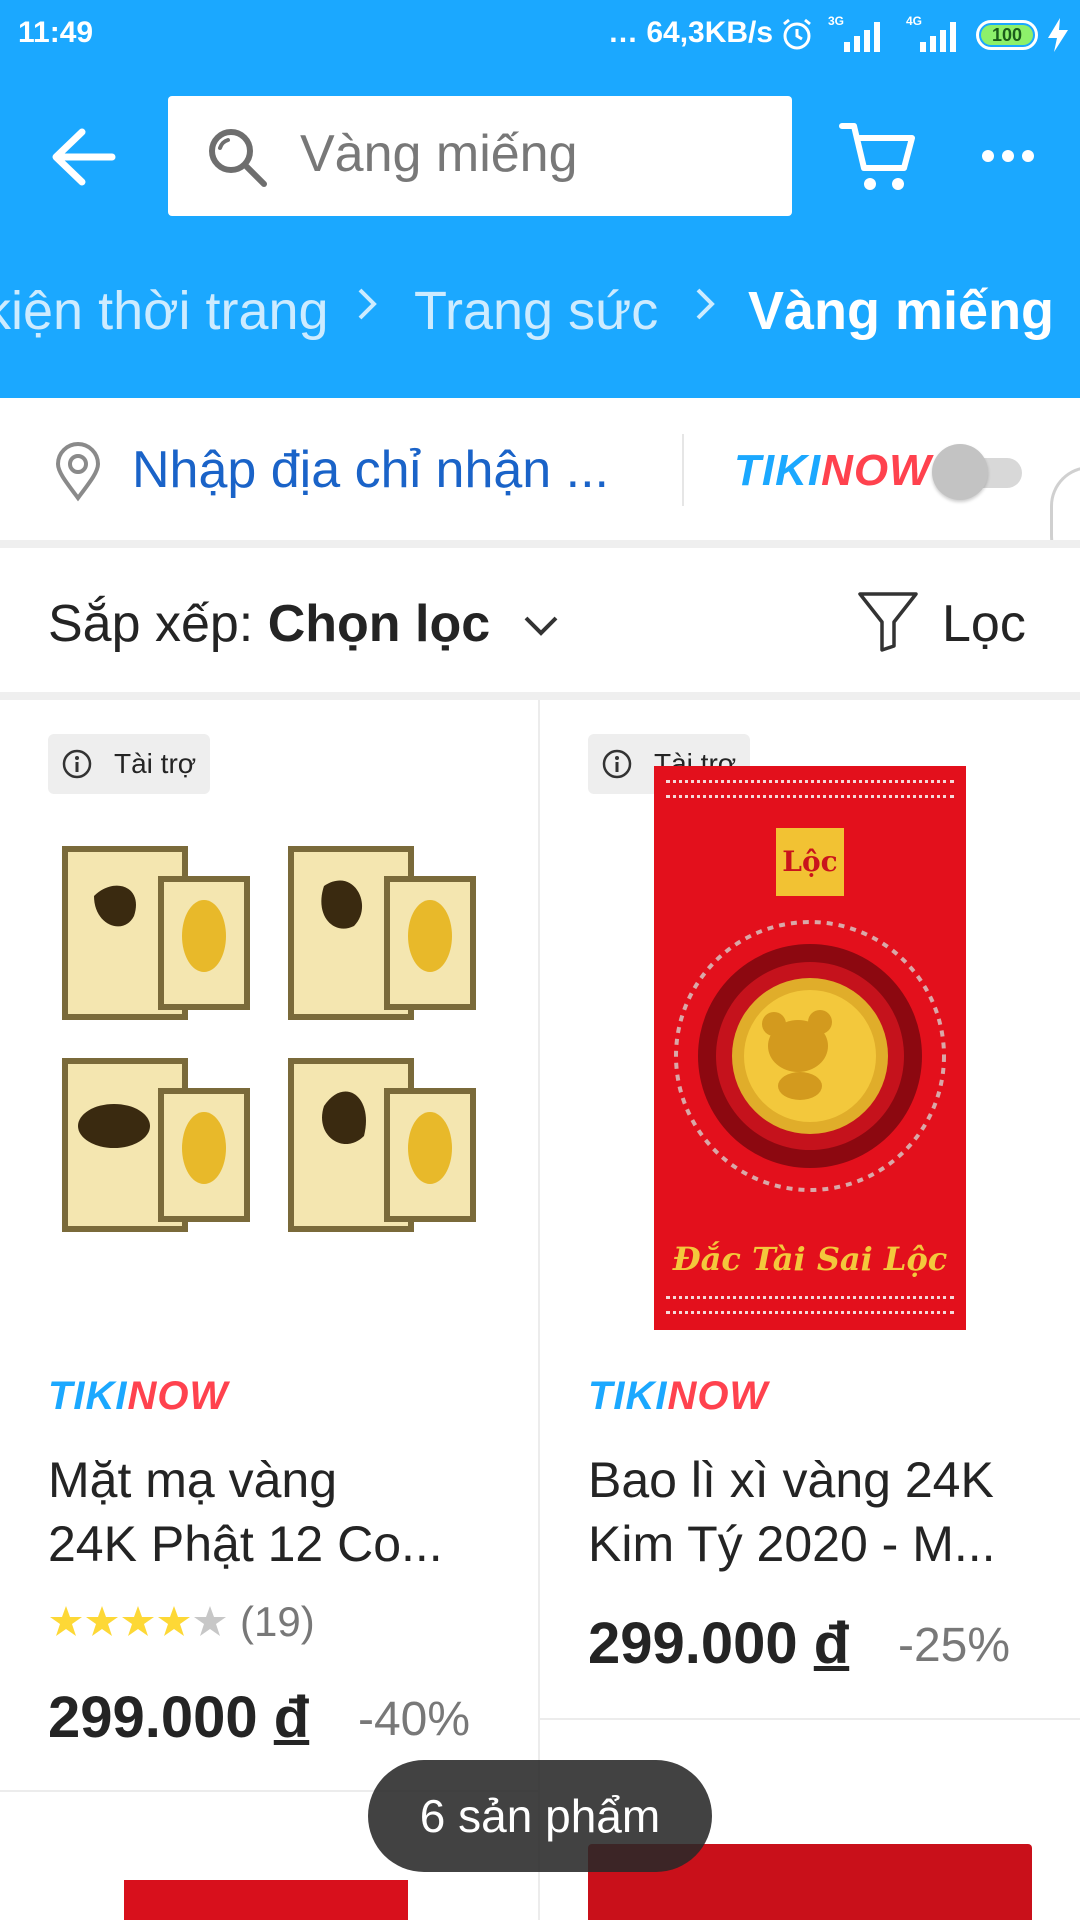 The image size is (1080, 1920). I want to click on search-query: Vàng miếng, so click(439, 154).